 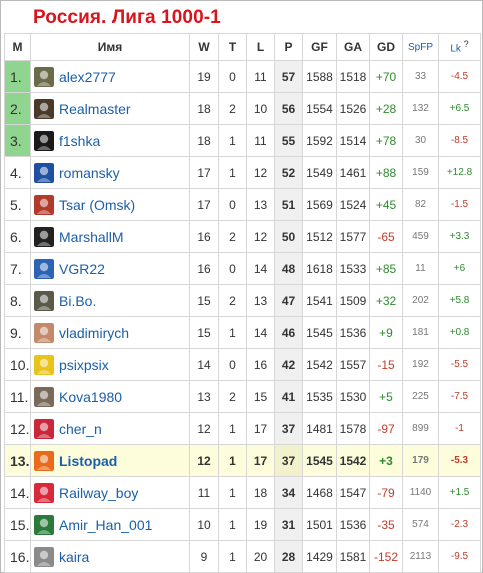 What do you see at coordinates (110, 428) in the screenshot?
I see `player-cell: cher_n` at bounding box center [110, 428].